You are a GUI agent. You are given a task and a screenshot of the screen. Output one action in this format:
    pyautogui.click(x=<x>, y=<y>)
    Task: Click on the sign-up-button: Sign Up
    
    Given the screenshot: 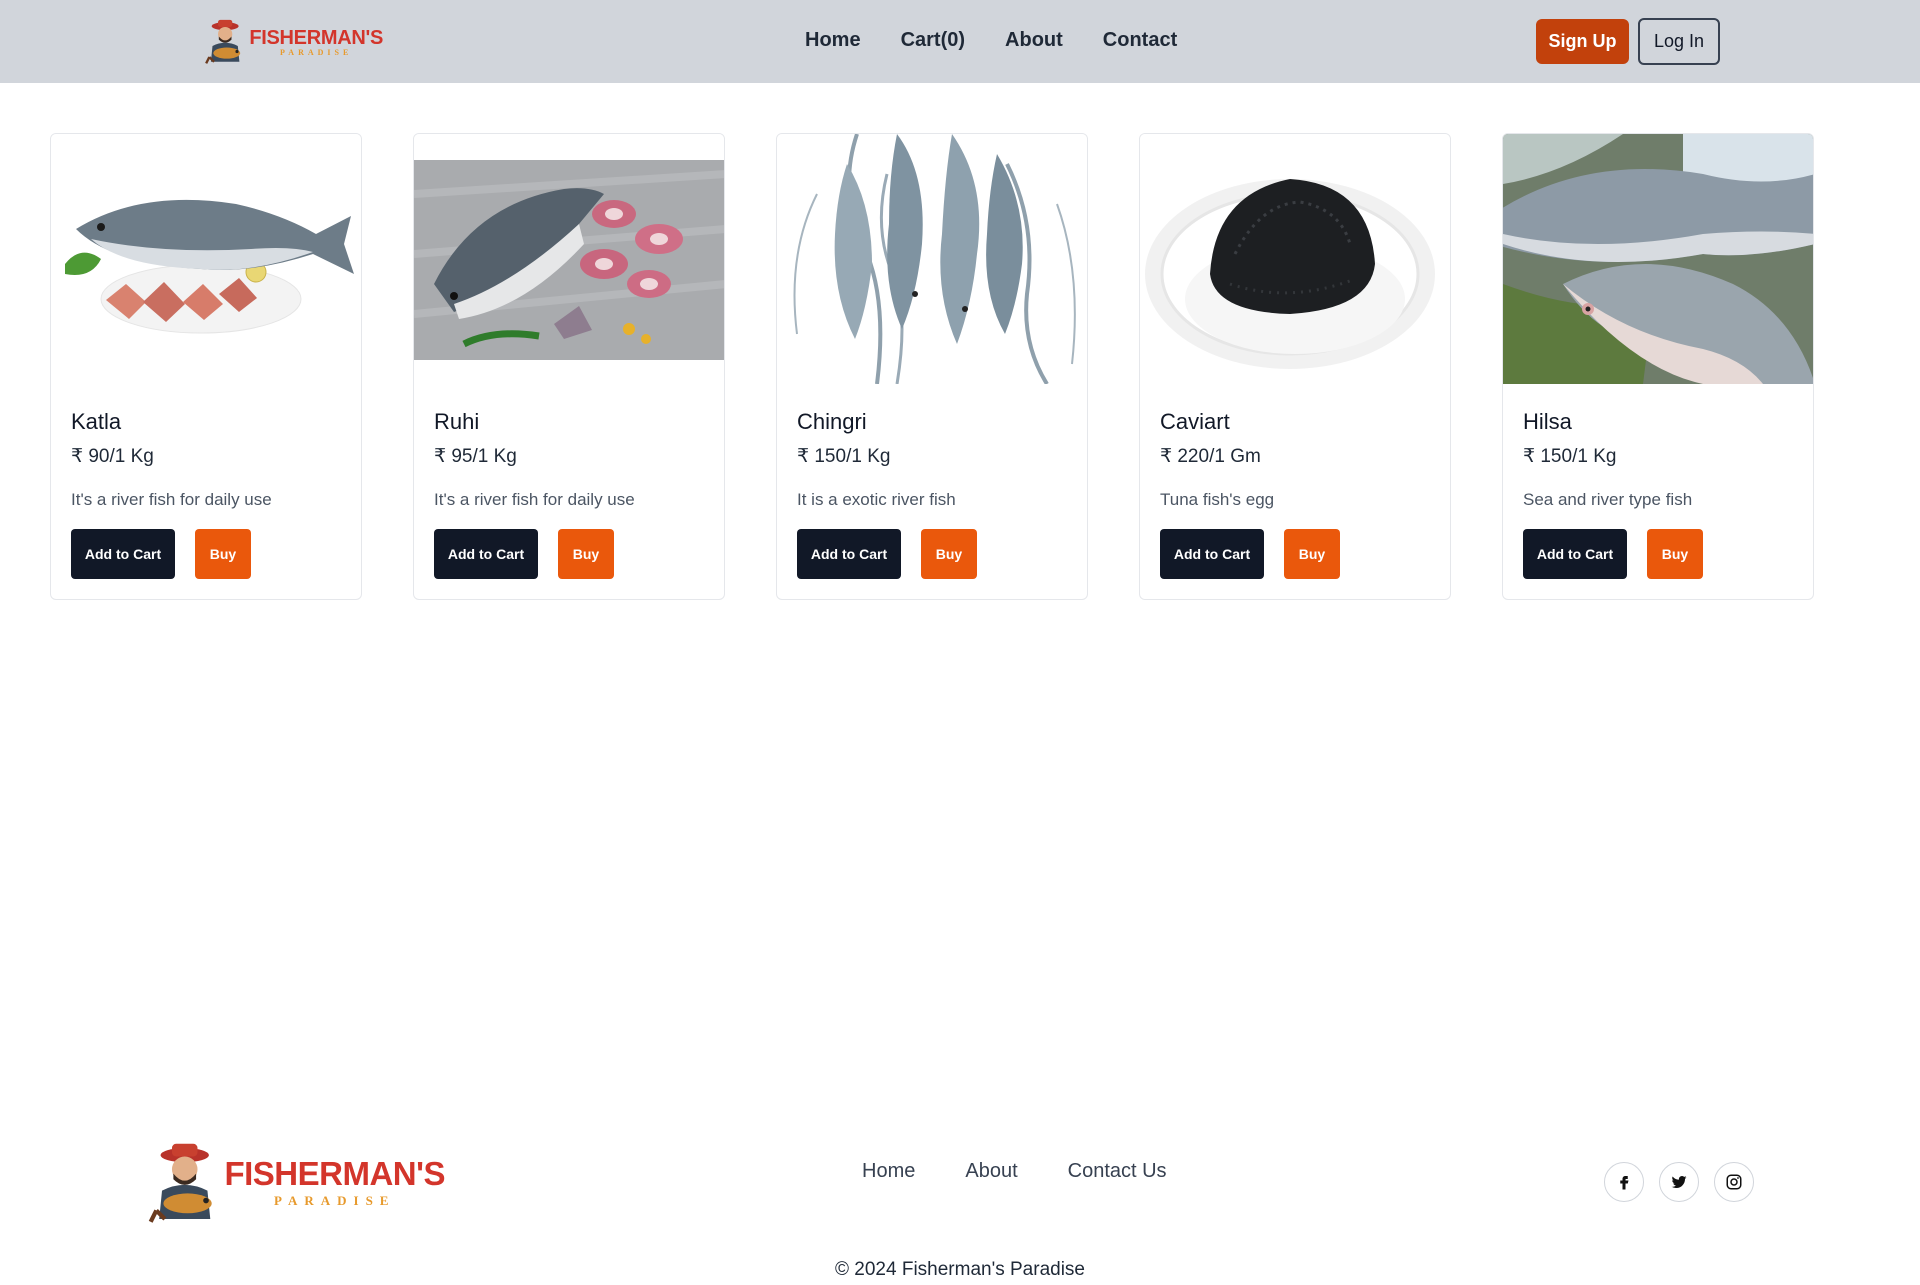 What is the action you would take?
    pyautogui.click(x=1582, y=41)
    